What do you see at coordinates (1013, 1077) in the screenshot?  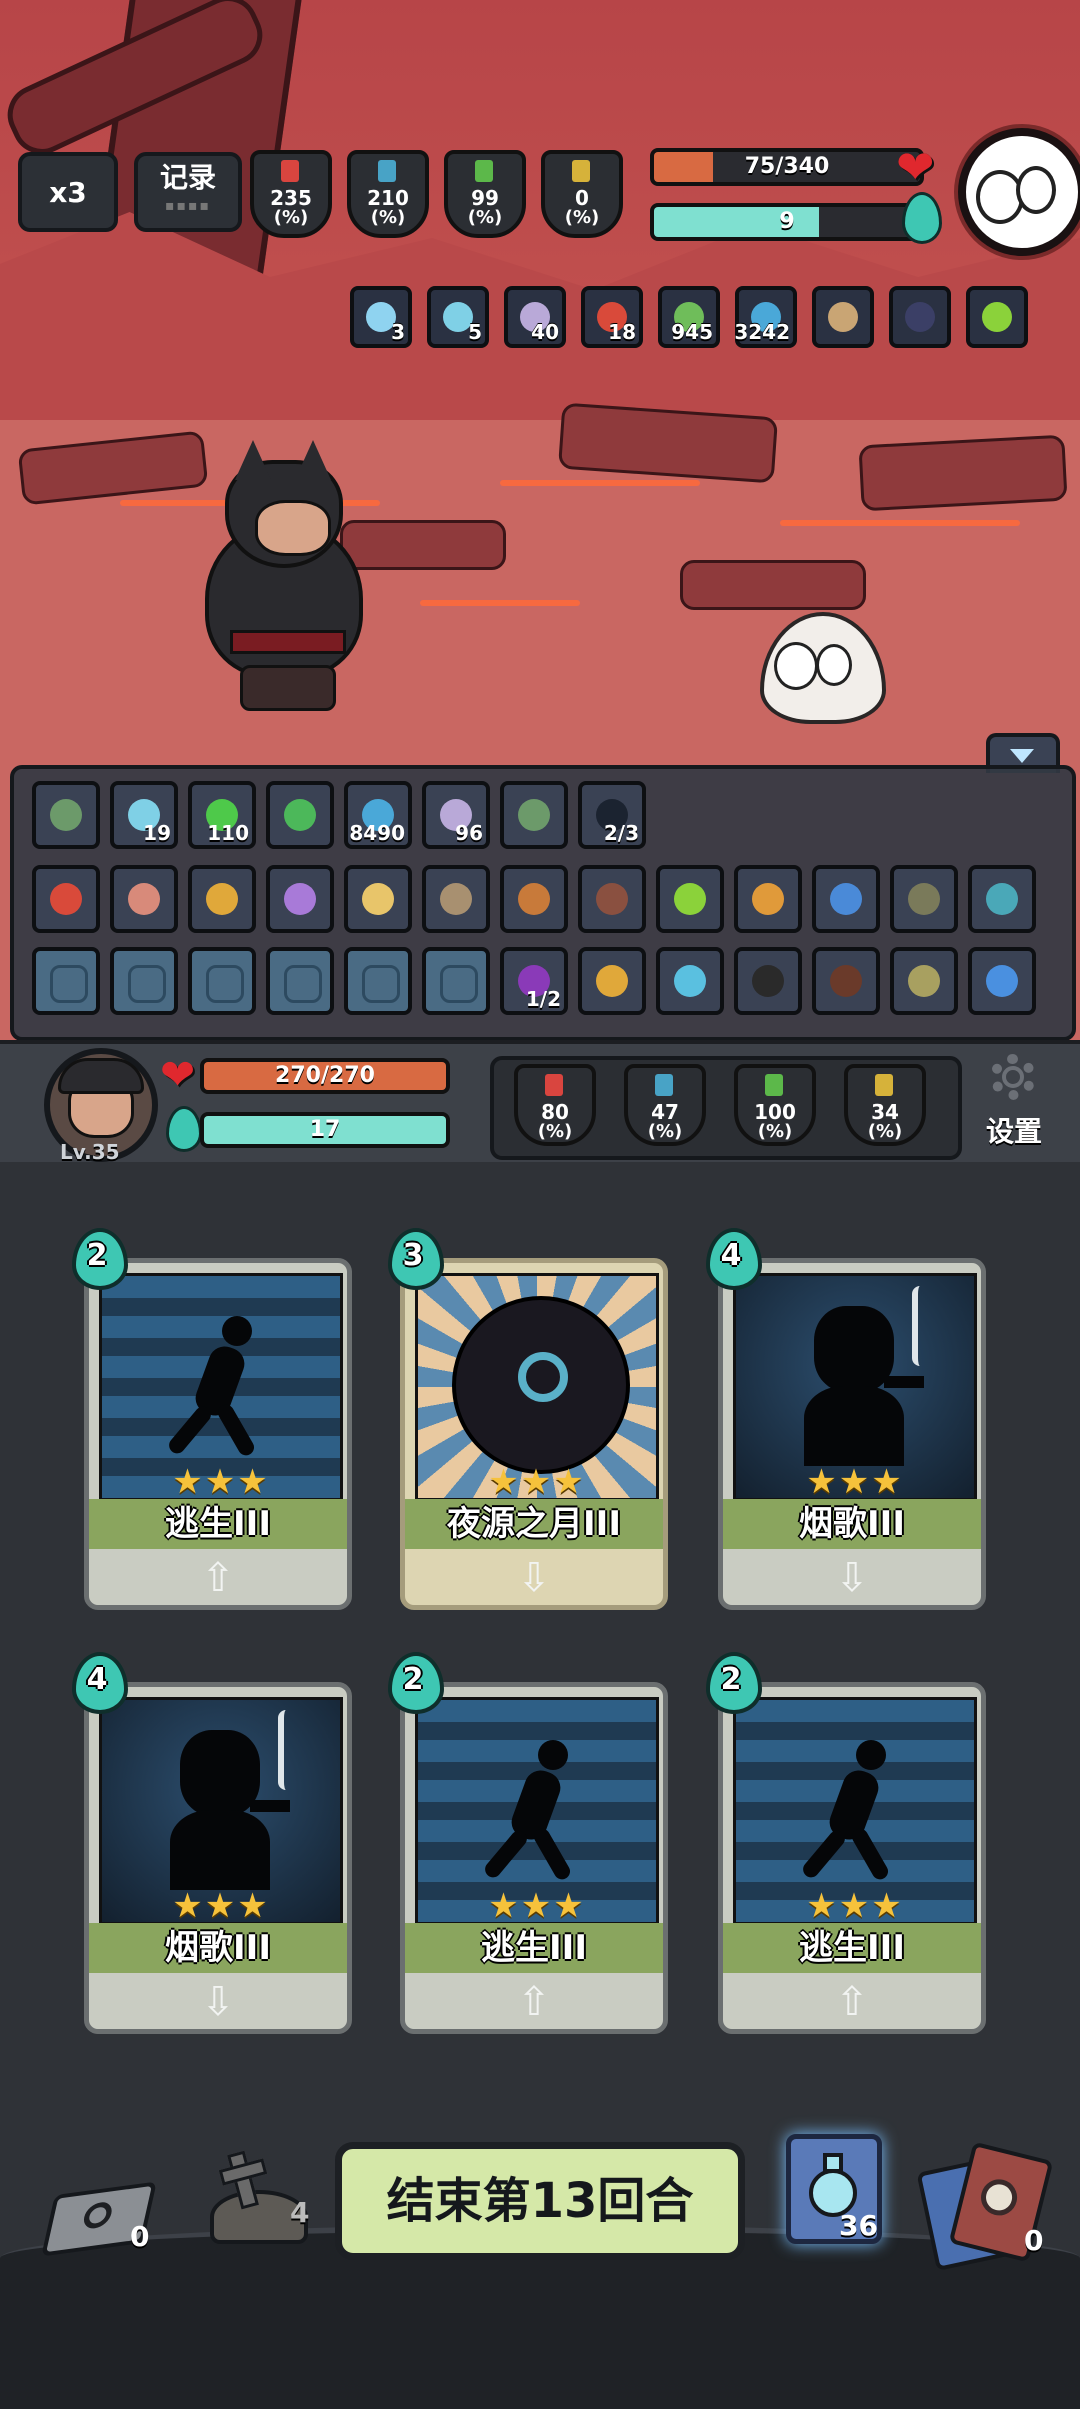 I see `gear-hub` at bounding box center [1013, 1077].